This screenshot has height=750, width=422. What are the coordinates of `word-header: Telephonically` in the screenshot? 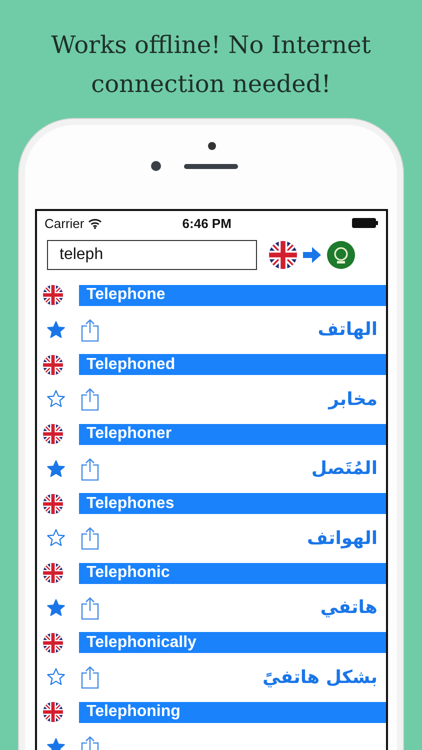 It's located at (232, 642).